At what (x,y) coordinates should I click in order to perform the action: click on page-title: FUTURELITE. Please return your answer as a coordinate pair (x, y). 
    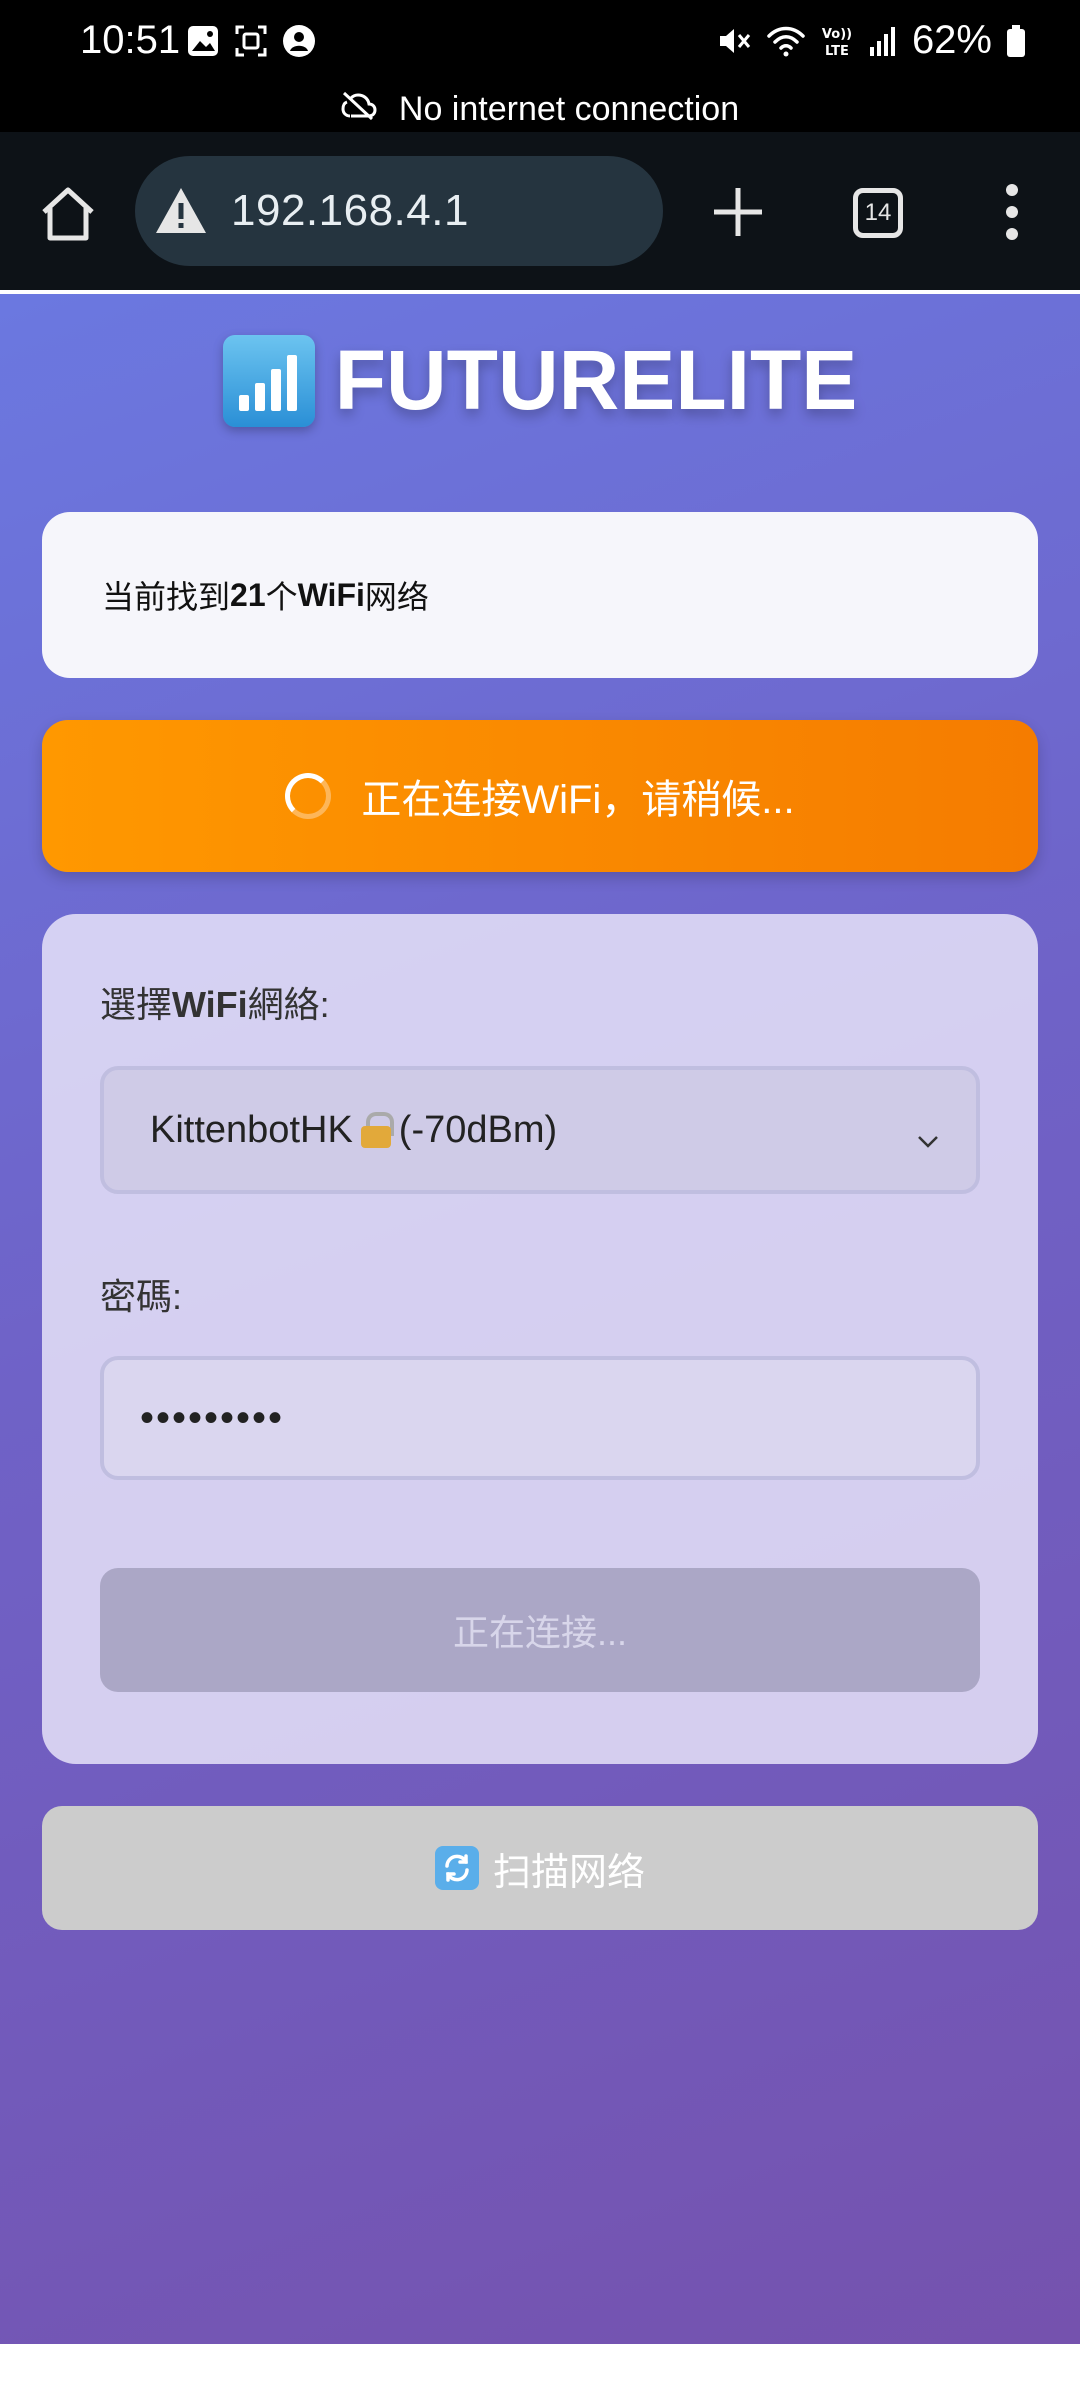
    Looking at the image, I should click on (540, 380).